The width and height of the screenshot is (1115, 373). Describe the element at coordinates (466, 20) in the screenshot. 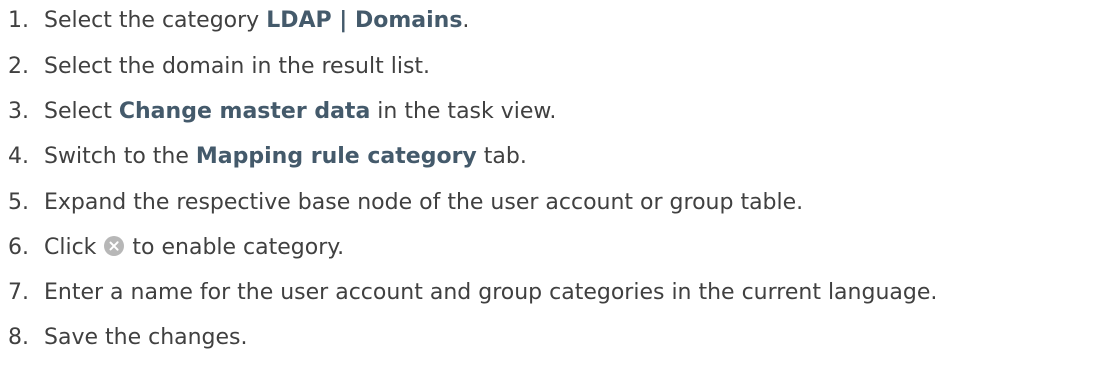

I see `step-text: .` at that location.